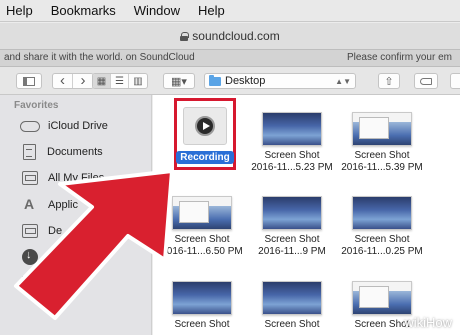 Image resolution: width=460 pixels, height=335 pixels. Describe the element at coordinates (78, 126) in the screenshot. I see `sidebar-item-label: iCloud Drive` at that location.